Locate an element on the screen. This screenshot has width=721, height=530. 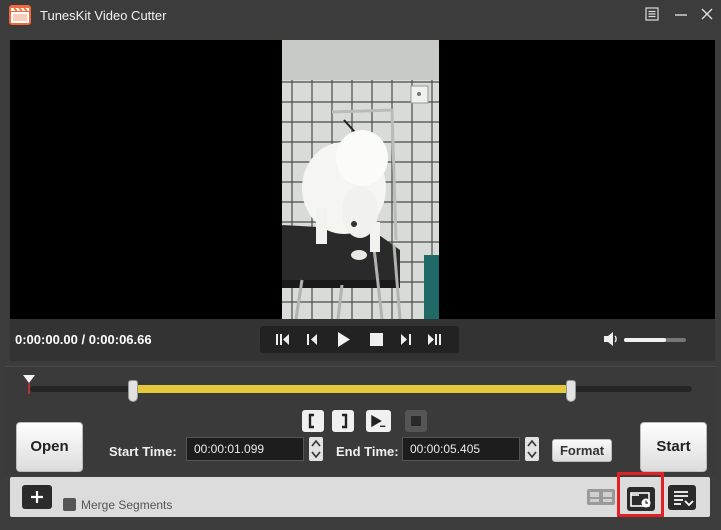
step-forward-icon is located at coordinates (406, 339).